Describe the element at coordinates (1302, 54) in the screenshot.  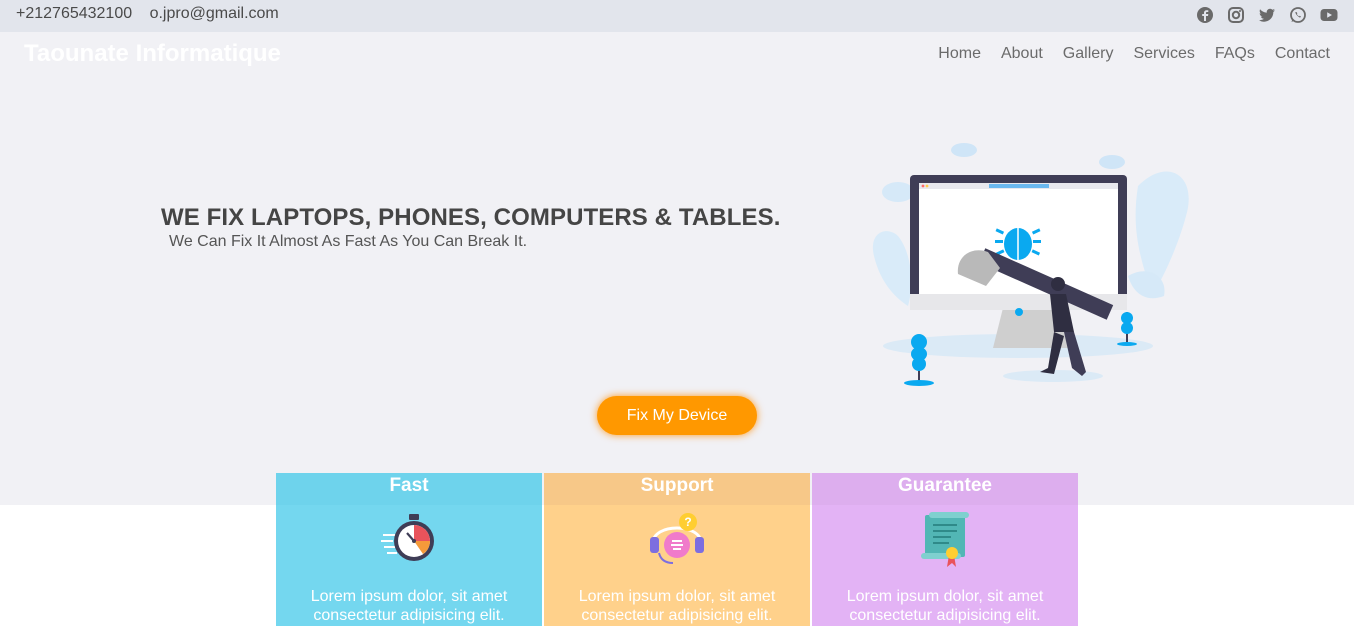
I see `nav-contact: Contact` at that location.